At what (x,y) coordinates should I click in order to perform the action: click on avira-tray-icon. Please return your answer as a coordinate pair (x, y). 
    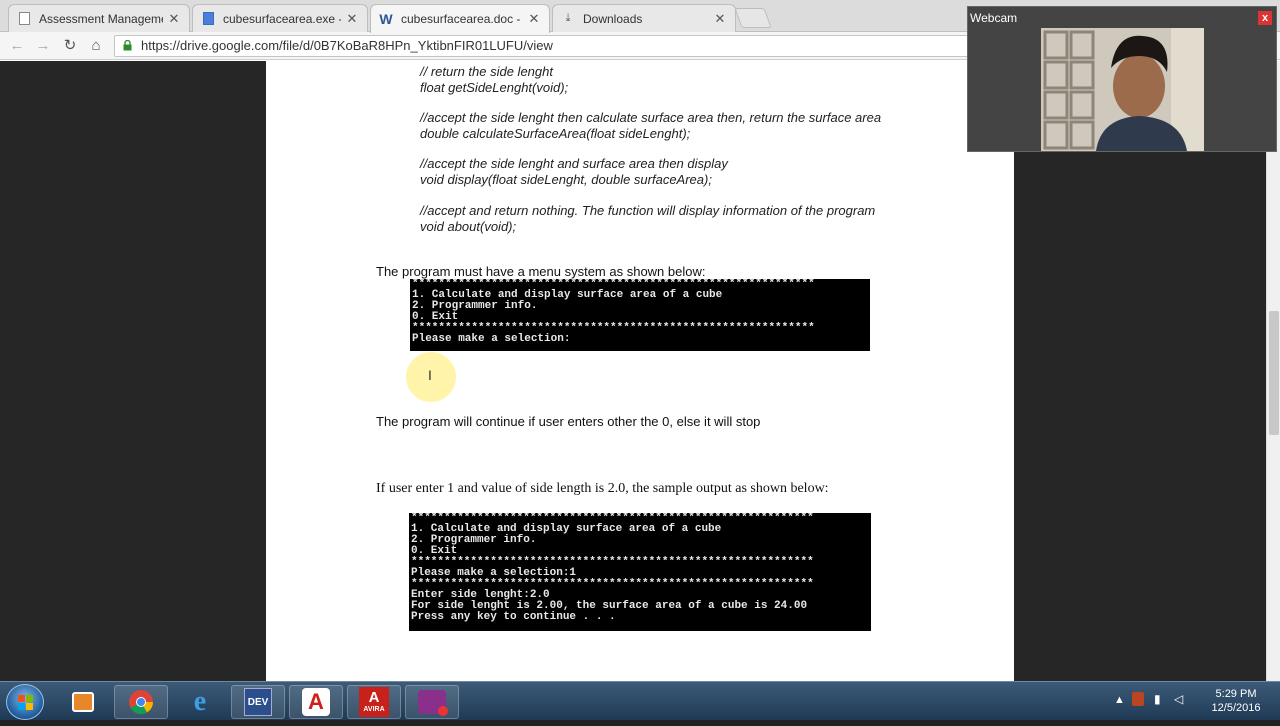
    Looking at the image, I should click on (1138, 699).